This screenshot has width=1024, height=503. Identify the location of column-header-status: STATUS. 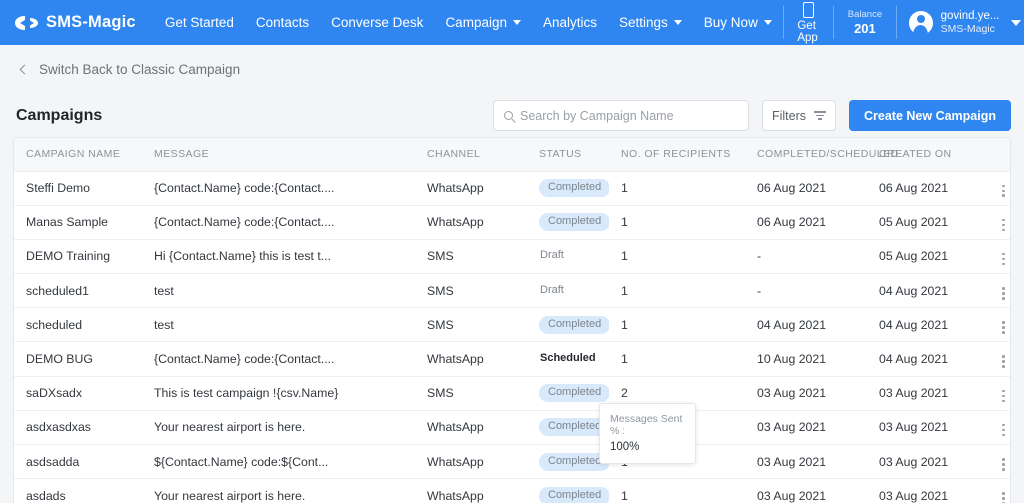
(566, 155).